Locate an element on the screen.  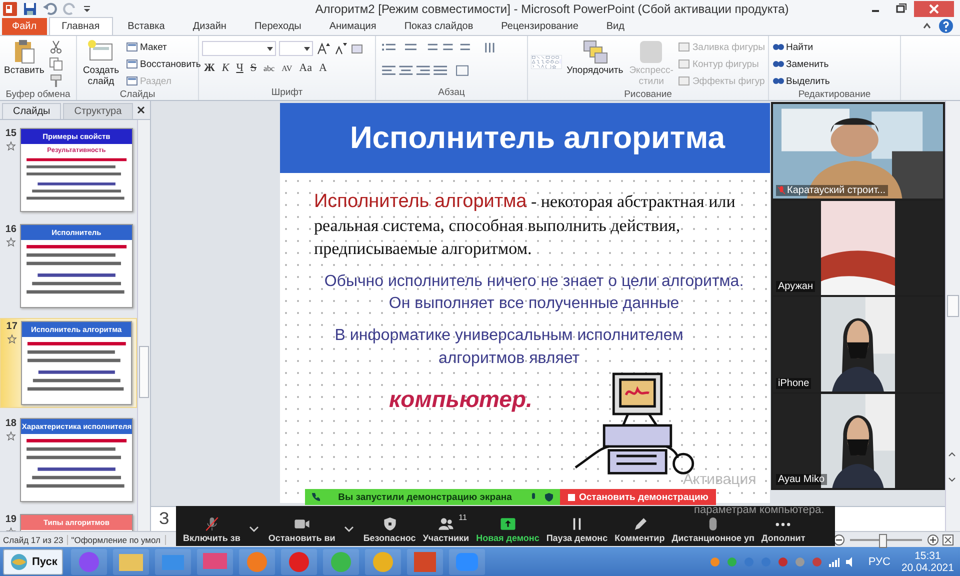
group-label: Рисование is located at coordinates (648, 95).